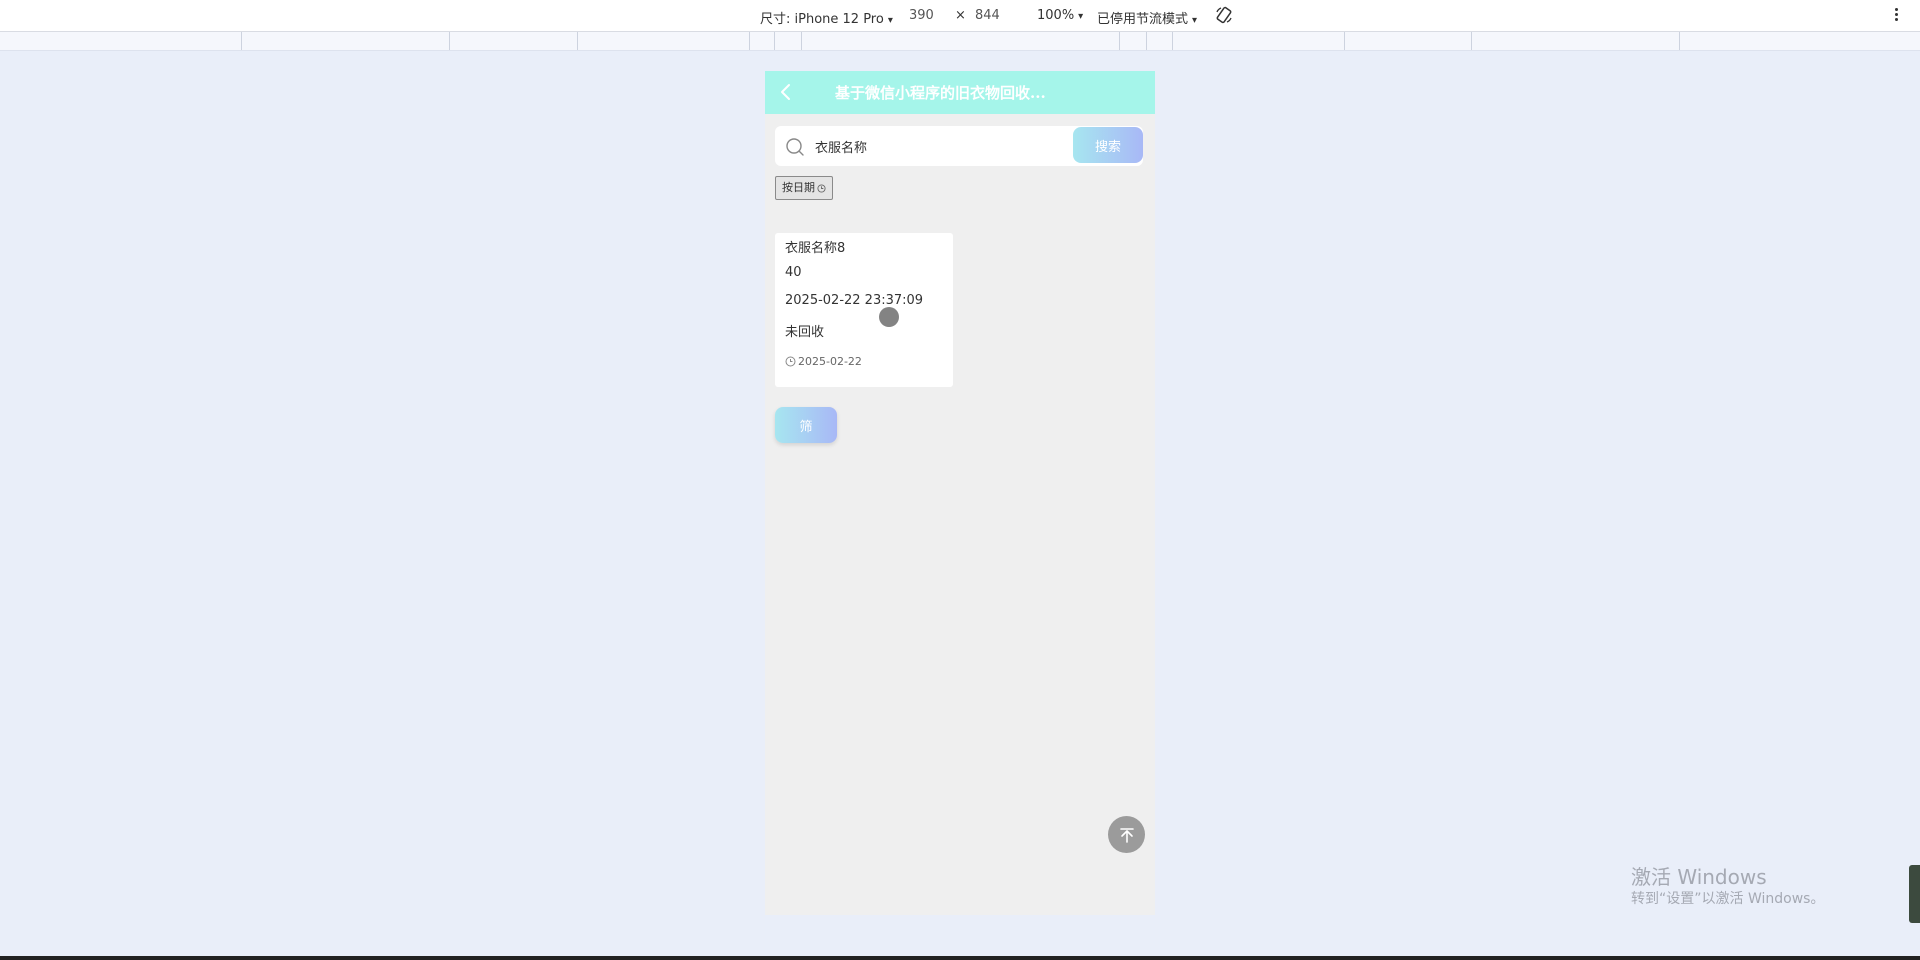 This screenshot has height=960, width=1920. I want to click on media-query-ruler, so click(960, 41).